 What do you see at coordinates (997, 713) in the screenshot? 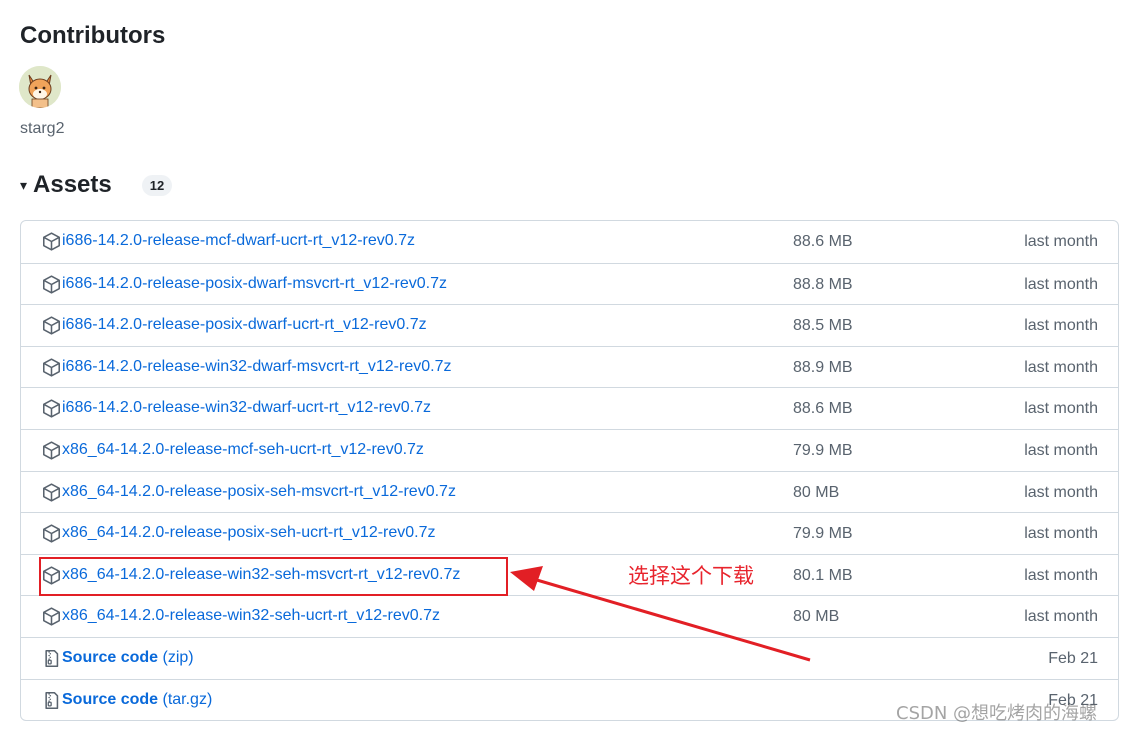
I see `watermark: CSDN @想吃烤肉的海螺` at bounding box center [997, 713].